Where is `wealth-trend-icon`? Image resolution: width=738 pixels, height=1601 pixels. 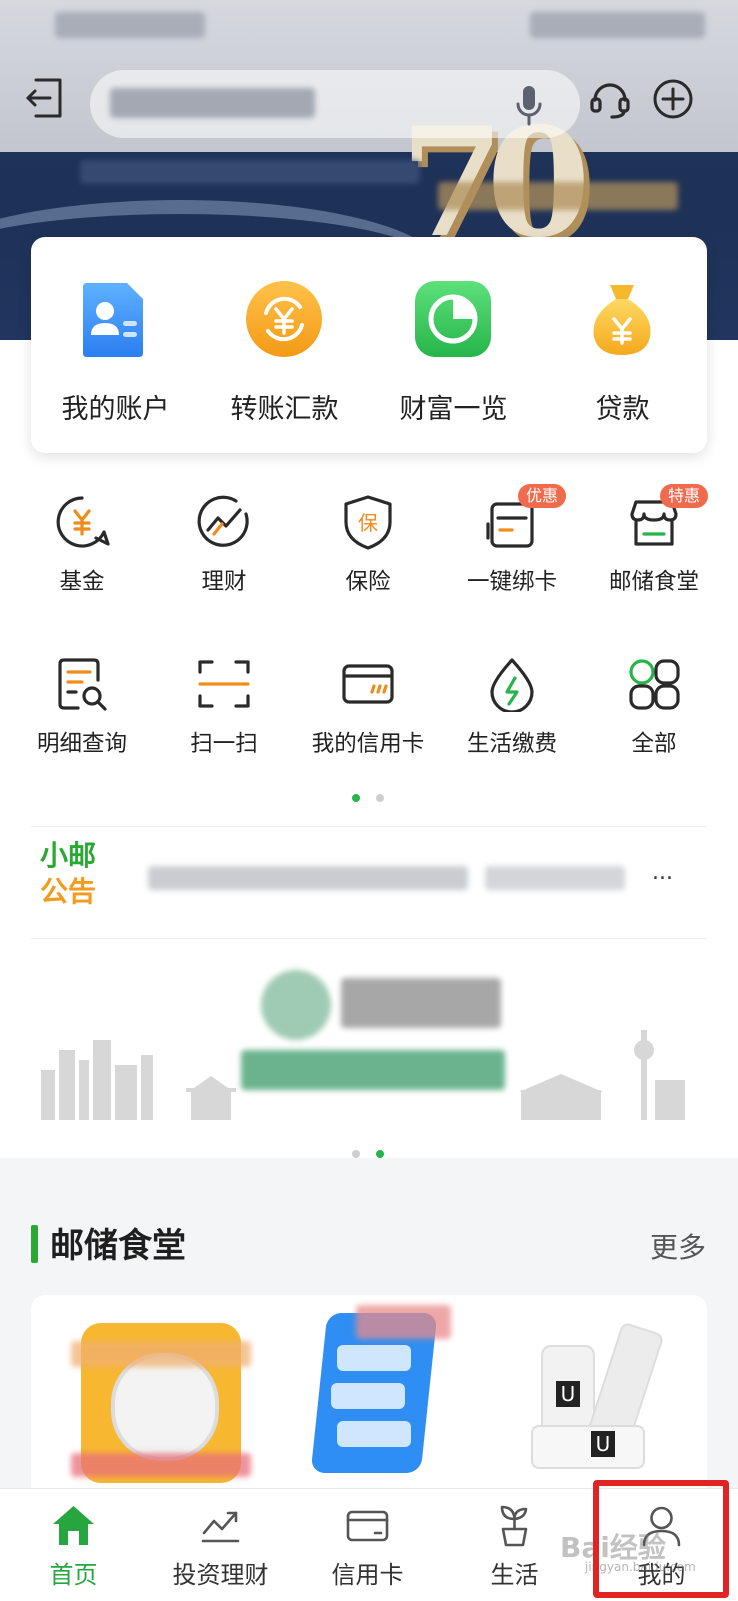
wealth-trend-icon is located at coordinates (224, 522).